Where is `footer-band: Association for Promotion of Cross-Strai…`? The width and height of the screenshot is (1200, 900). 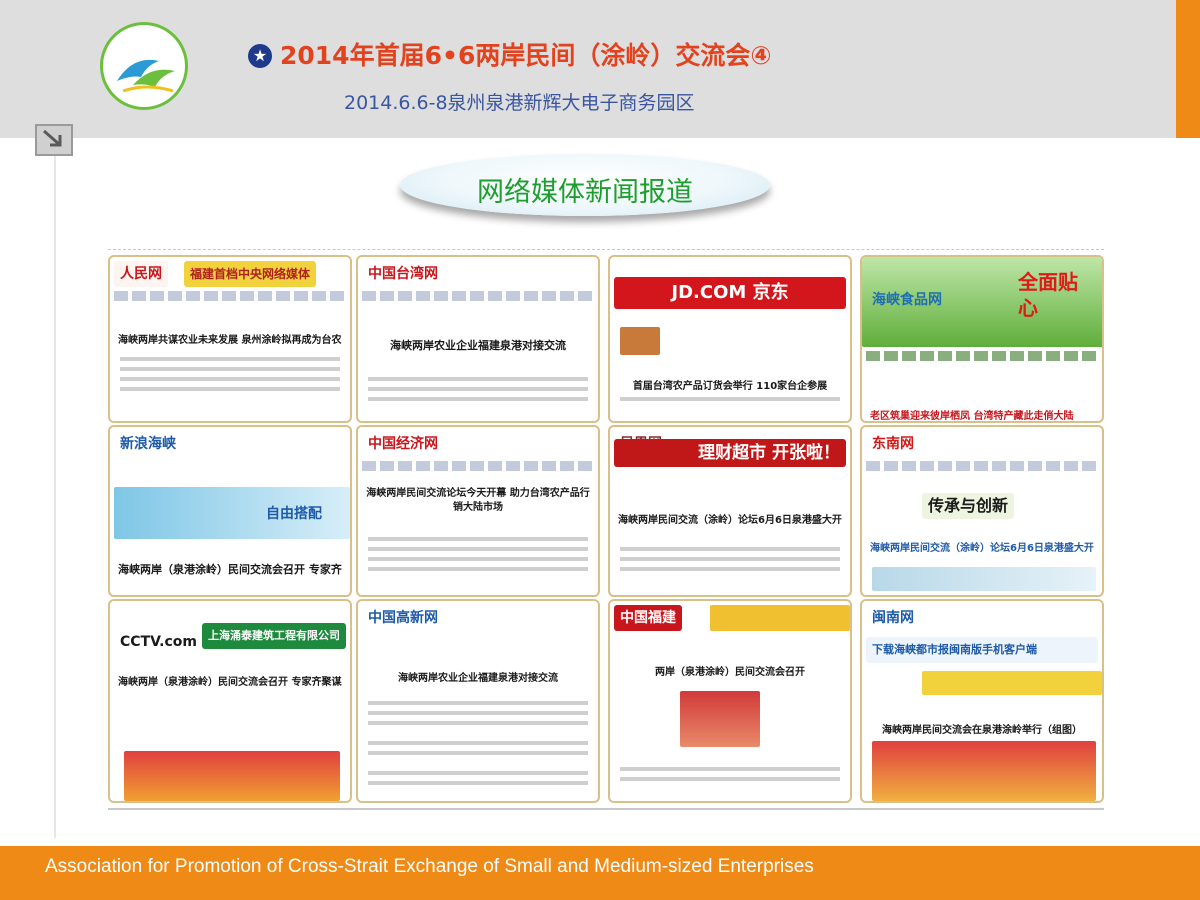
footer-band: Association for Promotion of Cross-Strai… is located at coordinates (600, 873).